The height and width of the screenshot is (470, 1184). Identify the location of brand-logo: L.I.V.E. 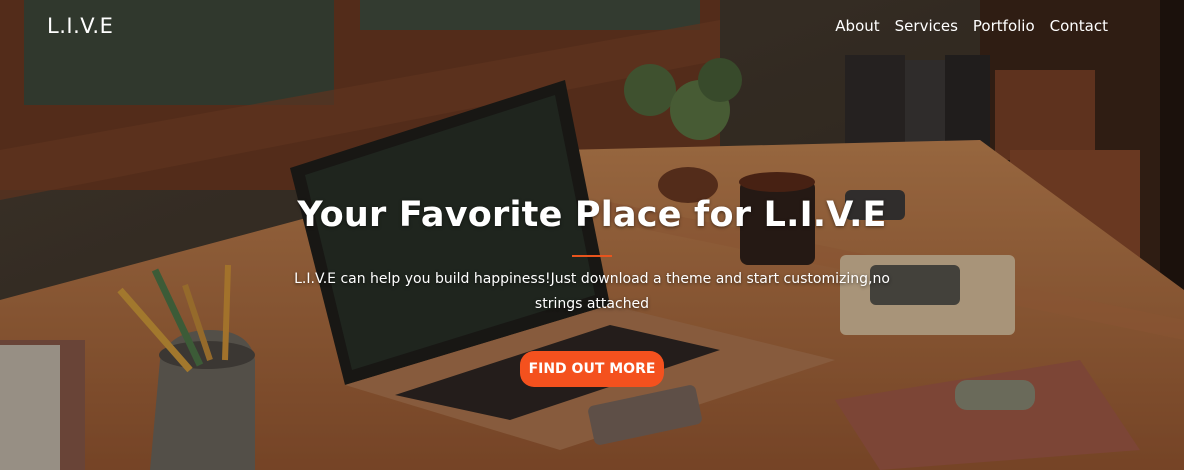
(80, 26).